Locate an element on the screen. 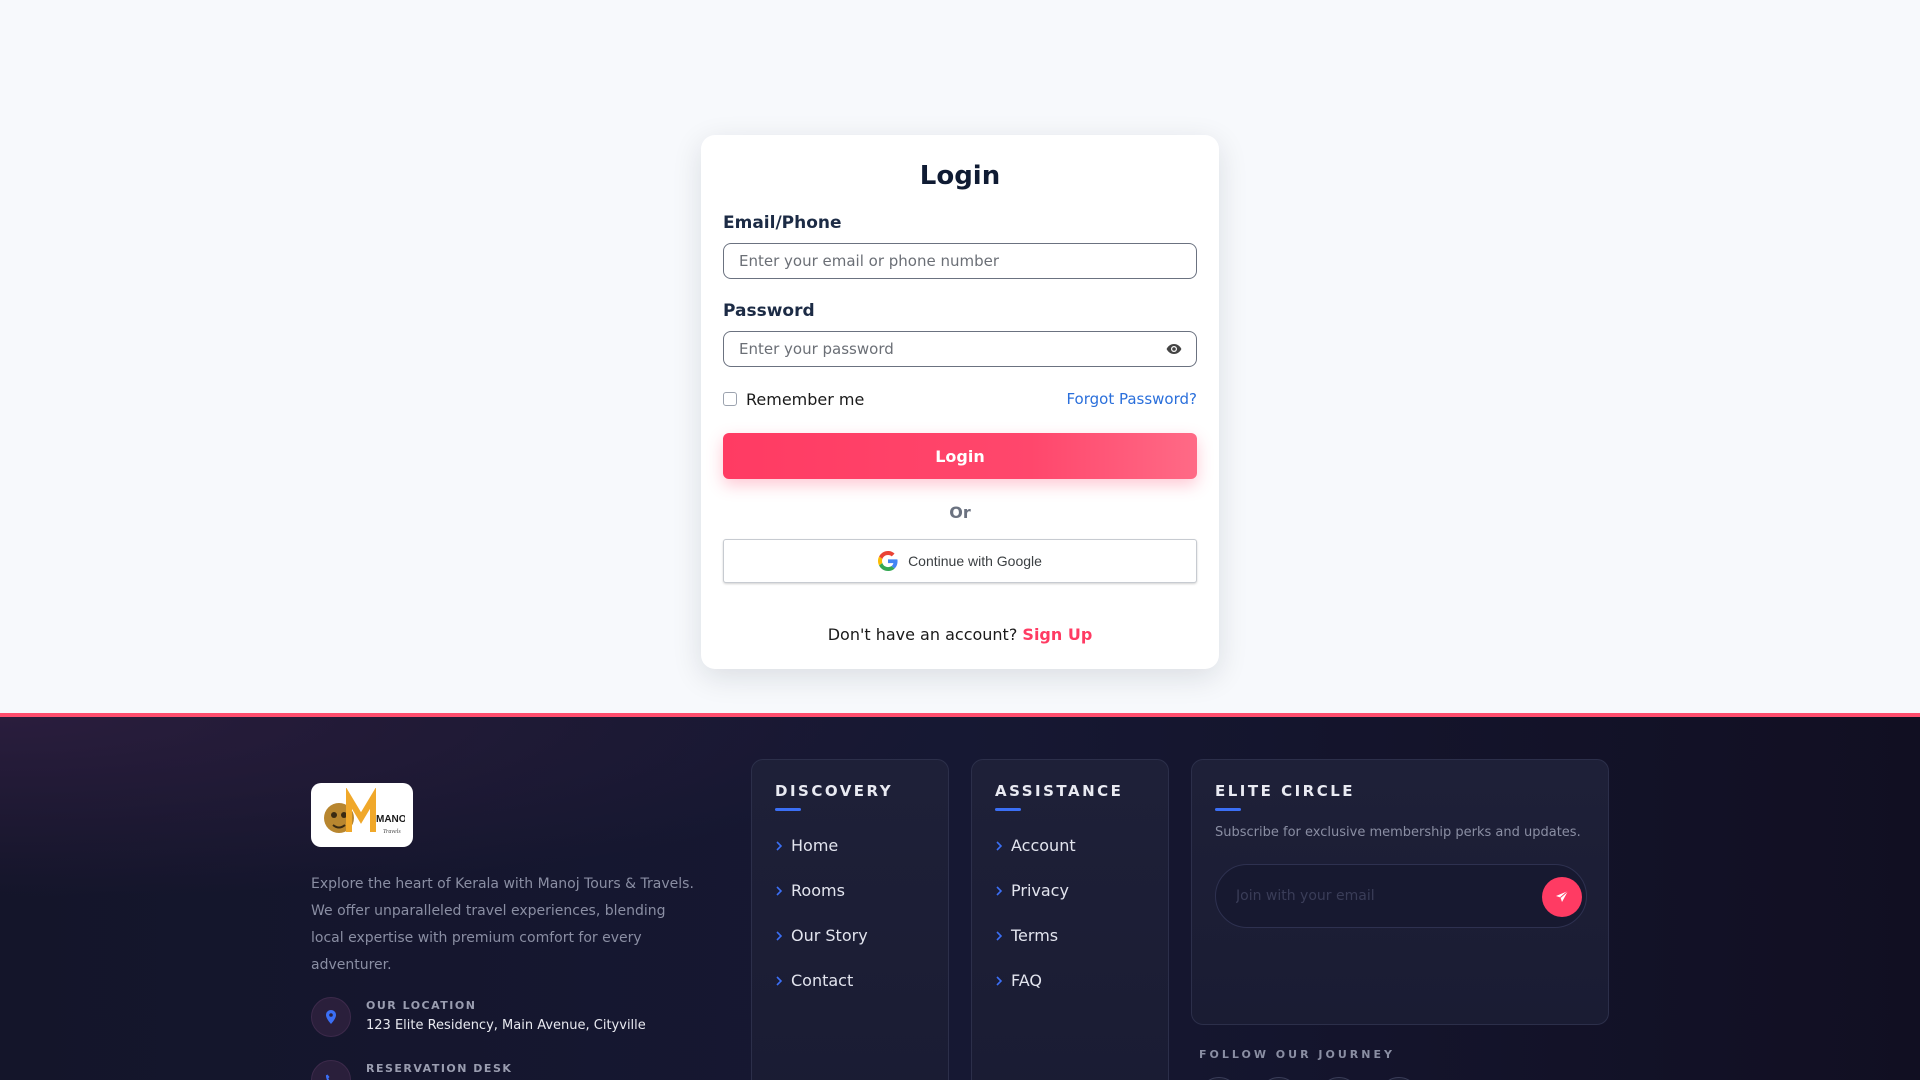 Image resolution: width=1920 pixels, height=1080 pixels. logo-subtext: Travels is located at coordinates (392, 832).